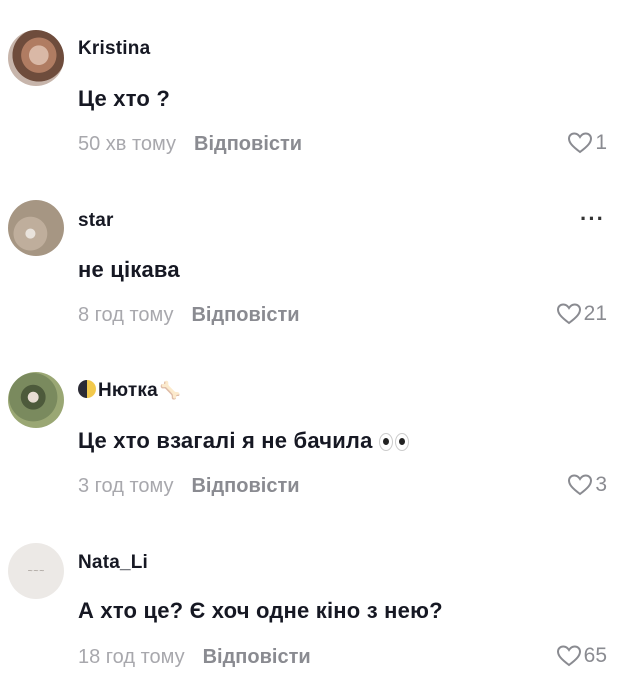 The width and height of the screenshot is (635, 700). I want to click on like-button: 1, so click(587, 143).